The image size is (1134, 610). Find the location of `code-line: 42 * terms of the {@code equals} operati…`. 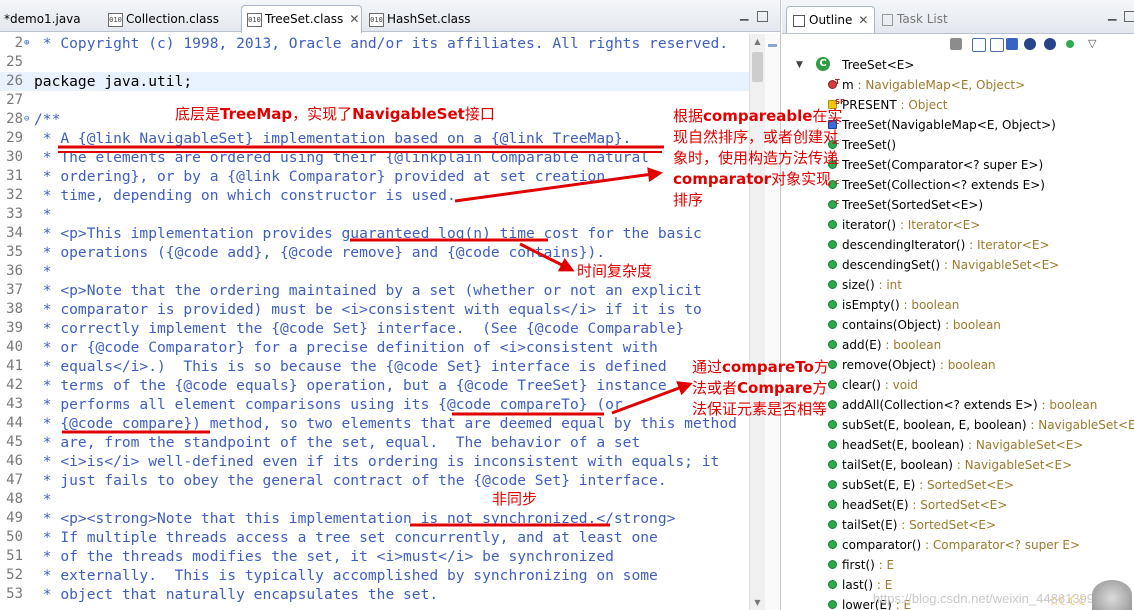

code-line: 42 * terms of the {@code equals} operati… is located at coordinates (374, 385).